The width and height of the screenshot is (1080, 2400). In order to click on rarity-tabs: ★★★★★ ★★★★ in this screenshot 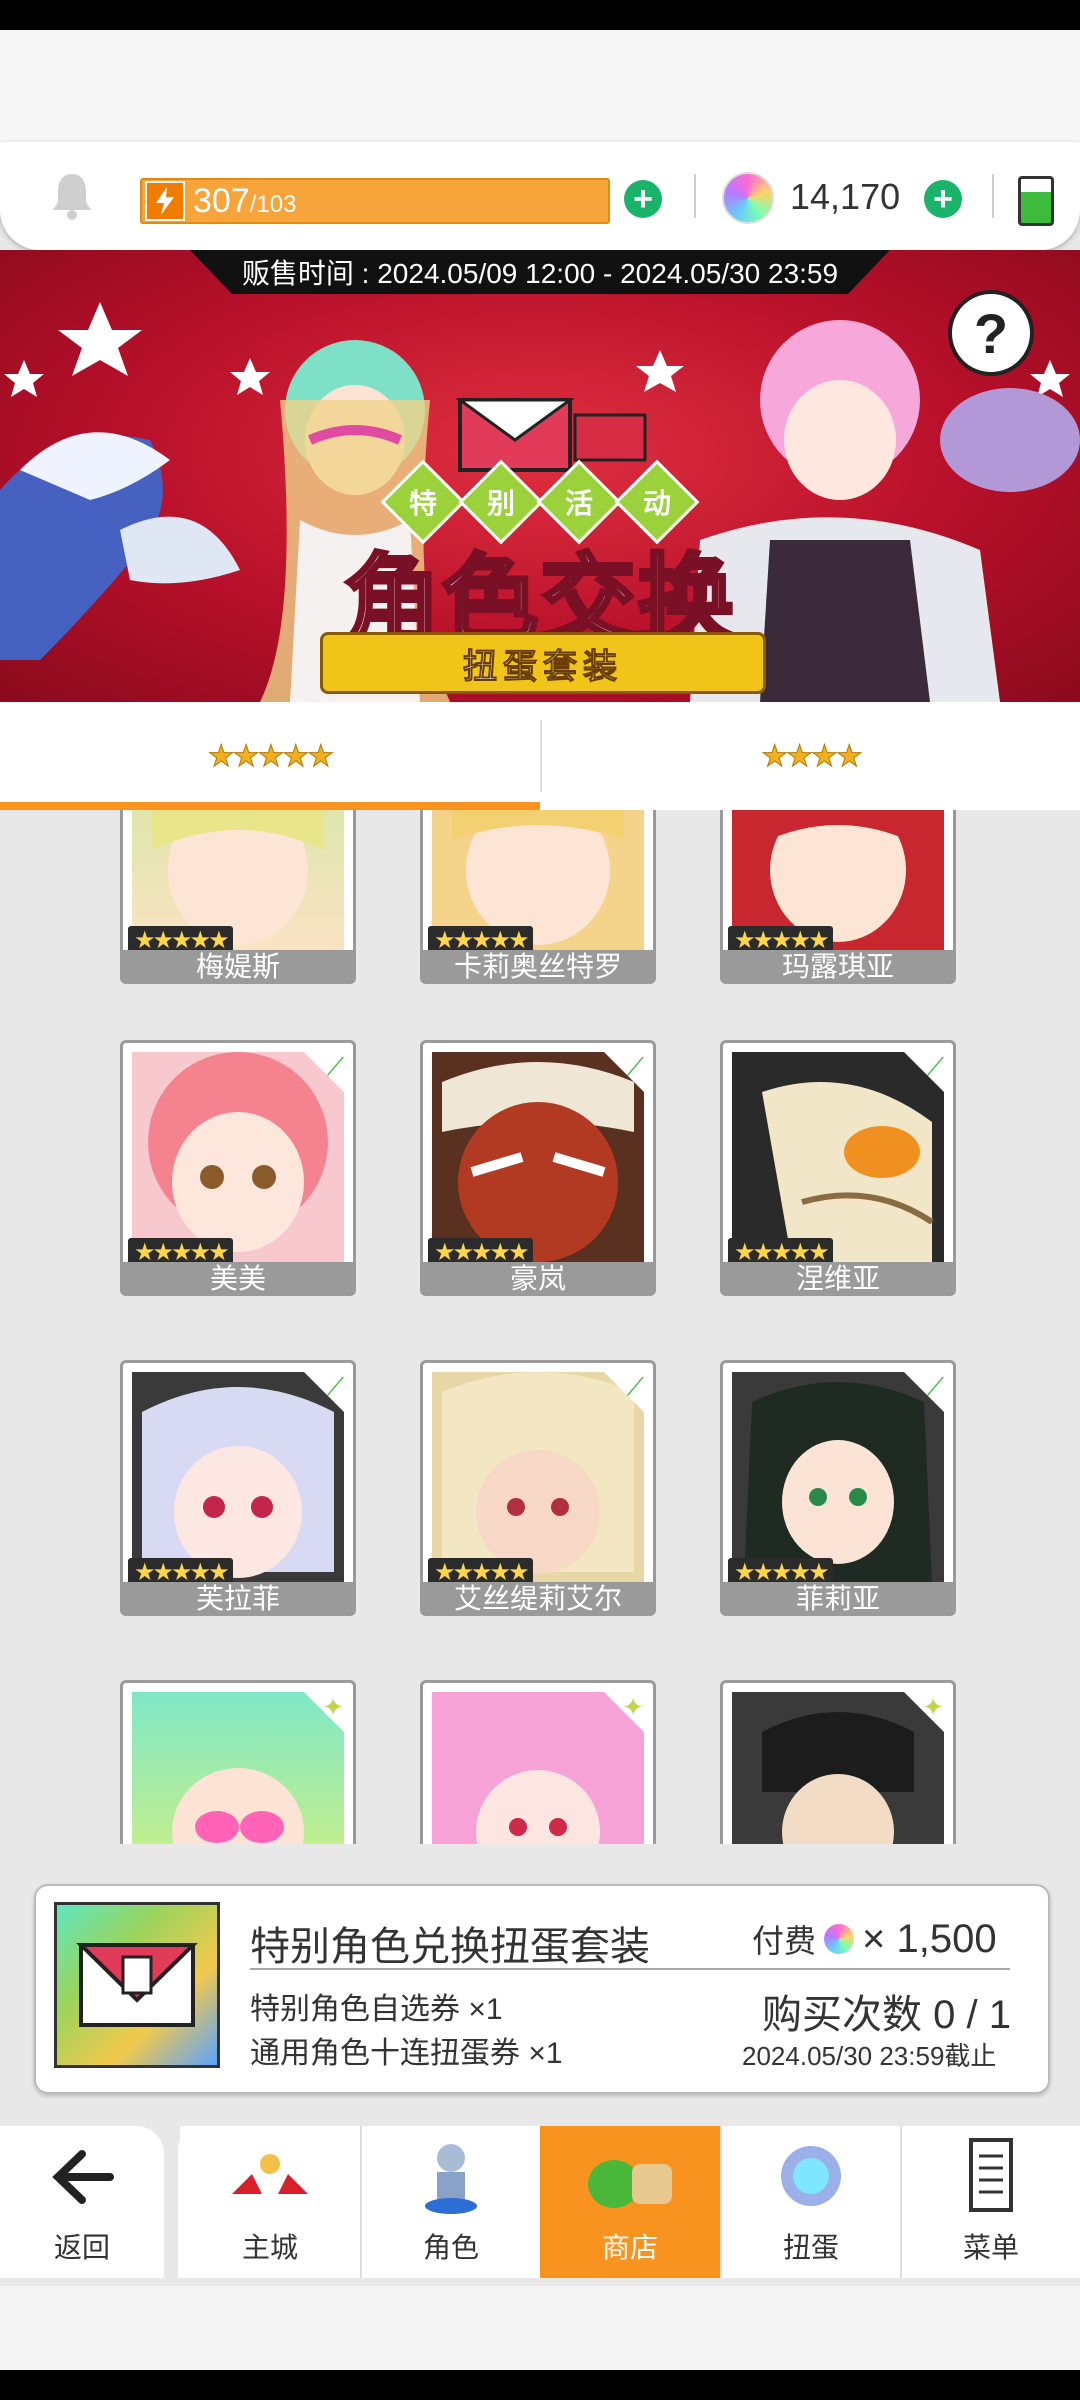, I will do `click(540, 756)`.